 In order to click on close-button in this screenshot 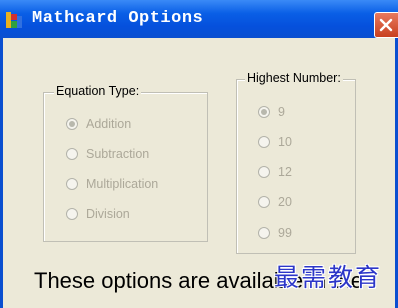, I will do `click(386, 25)`.